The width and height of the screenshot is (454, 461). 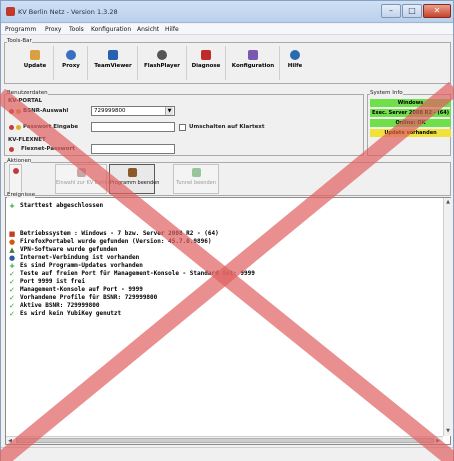 I want to click on programm-beenden-label: Programm beenden, so click(x=135, y=183).